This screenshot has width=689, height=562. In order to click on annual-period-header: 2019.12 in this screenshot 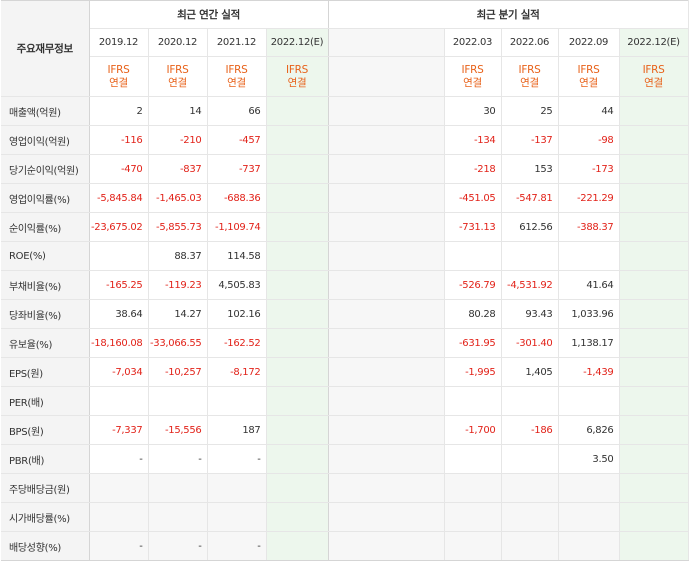, I will do `click(119, 42)`.